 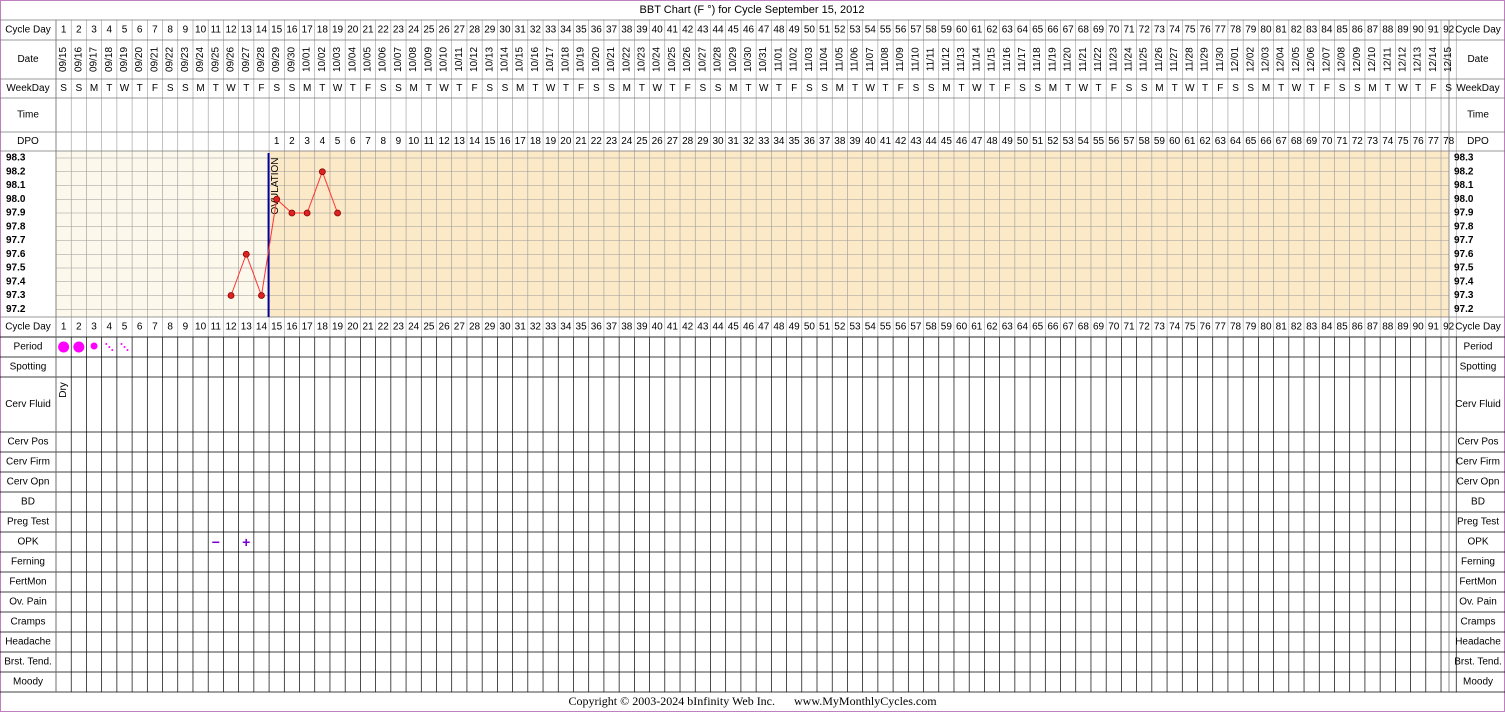 What do you see at coordinates (992, 141) in the screenshot?
I see `dpo-label: 48` at bounding box center [992, 141].